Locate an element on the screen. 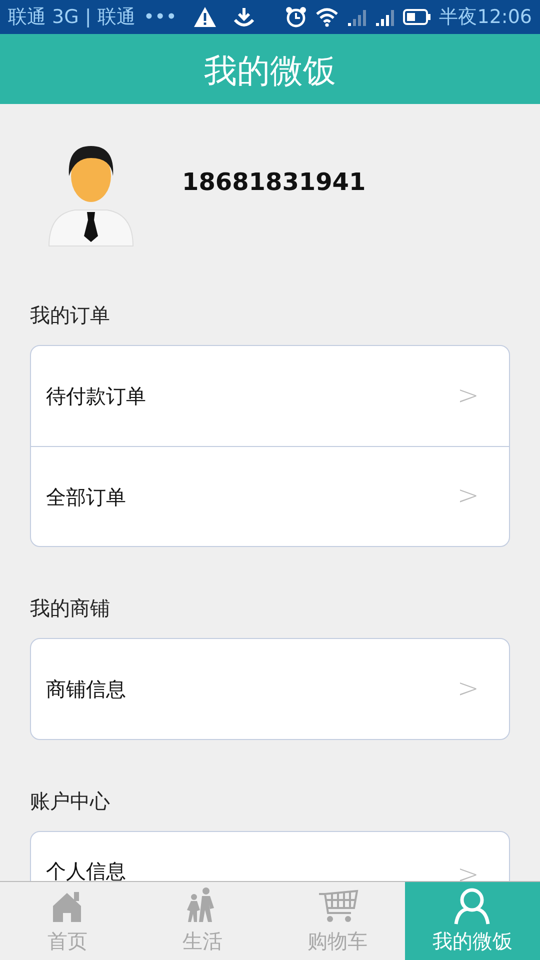 Image resolution: width=540 pixels, height=960 pixels. section-title: 账户中心 is located at coordinates (70, 801).